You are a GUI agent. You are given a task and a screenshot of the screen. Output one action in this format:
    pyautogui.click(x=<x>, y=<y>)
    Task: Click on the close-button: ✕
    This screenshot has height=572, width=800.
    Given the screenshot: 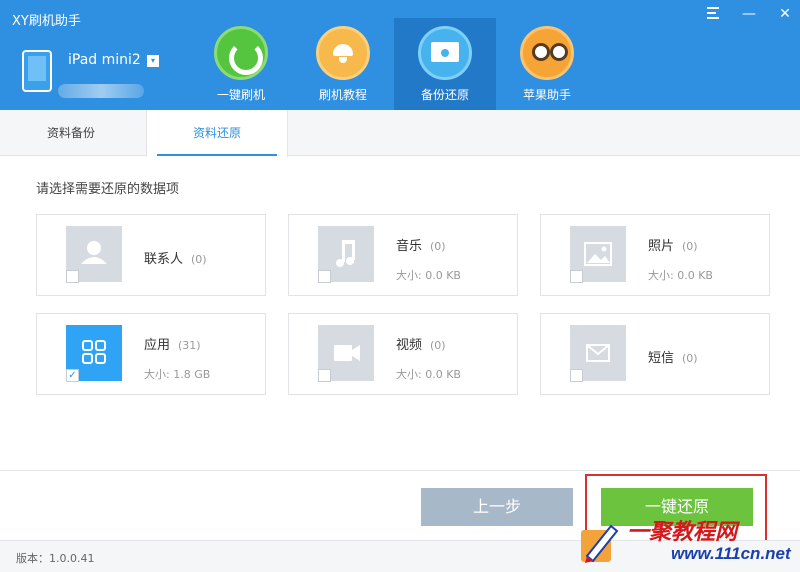 What is the action you would take?
    pyautogui.click(x=785, y=14)
    